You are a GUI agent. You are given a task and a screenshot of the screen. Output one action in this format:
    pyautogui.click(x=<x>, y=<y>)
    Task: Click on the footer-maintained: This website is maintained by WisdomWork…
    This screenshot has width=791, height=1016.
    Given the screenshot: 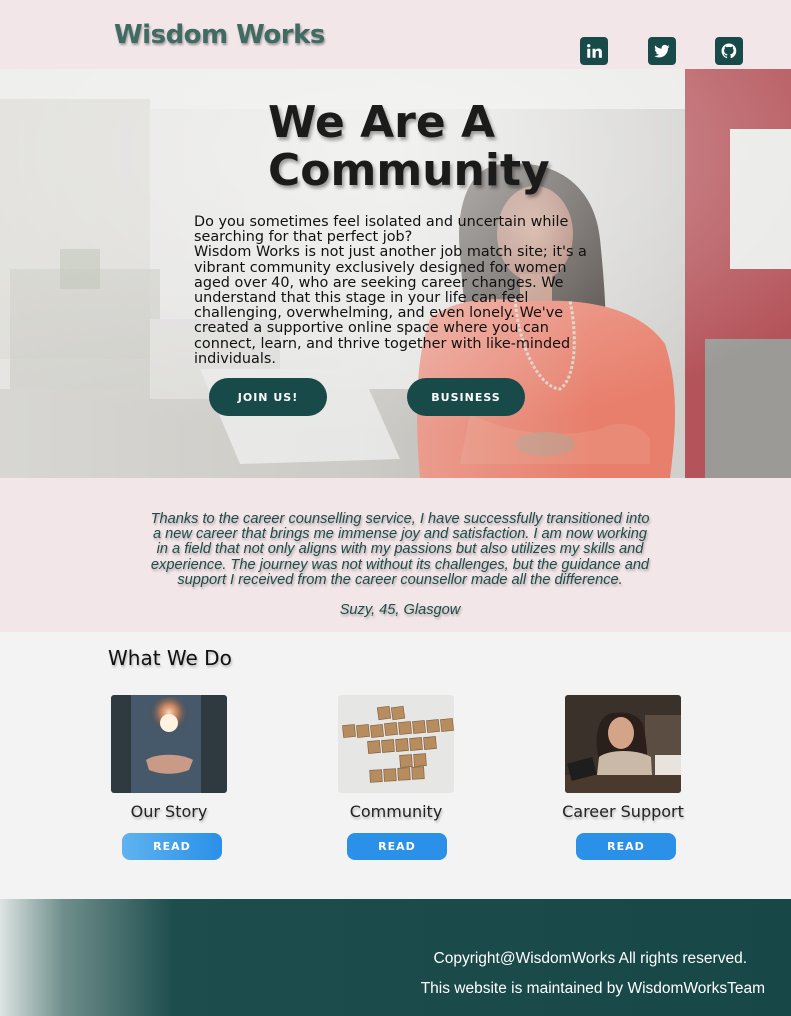 What is the action you would take?
    pyautogui.click(x=592, y=988)
    